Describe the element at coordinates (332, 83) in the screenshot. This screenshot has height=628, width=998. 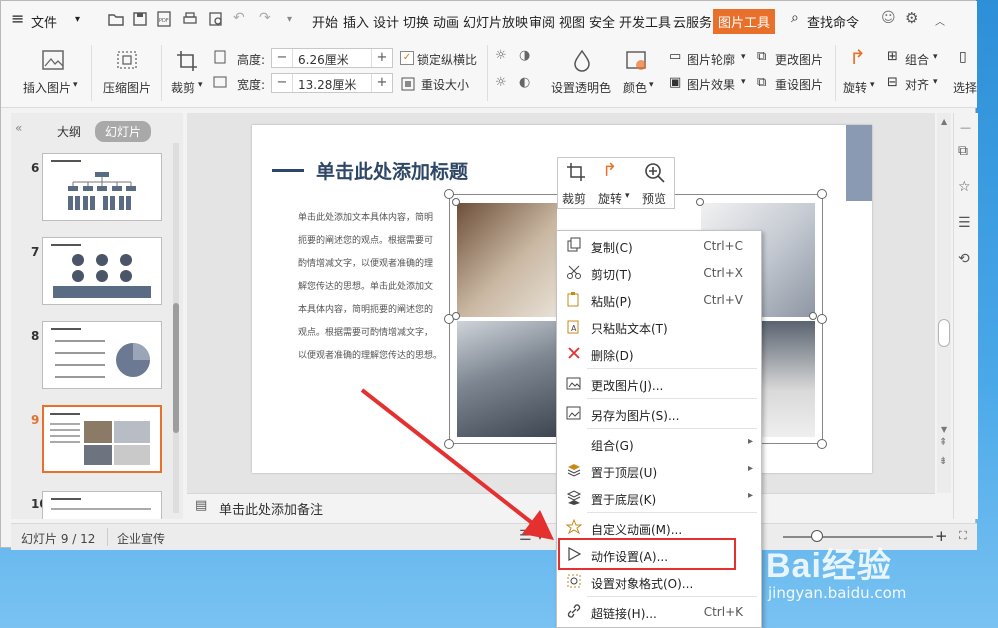
I see `width-stepper: − 13.28厘米 +` at that location.